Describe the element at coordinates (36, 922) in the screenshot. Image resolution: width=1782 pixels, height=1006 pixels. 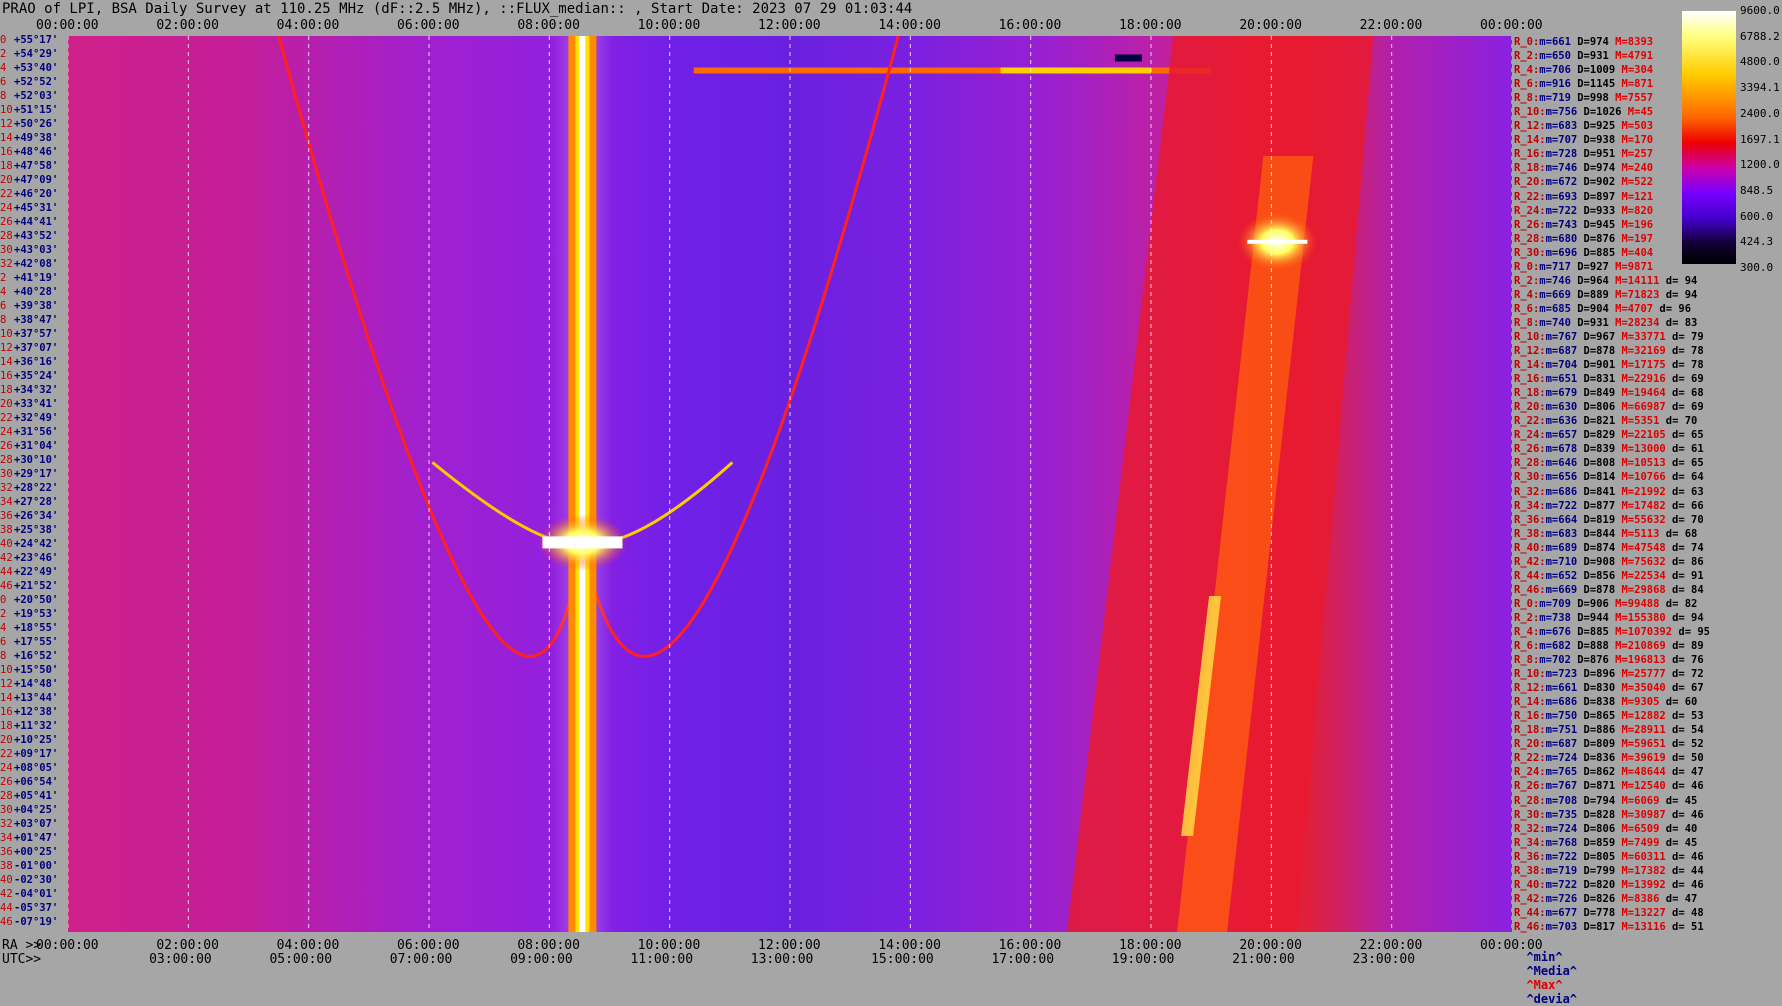
I see `declination-value: -07°19'` at that location.